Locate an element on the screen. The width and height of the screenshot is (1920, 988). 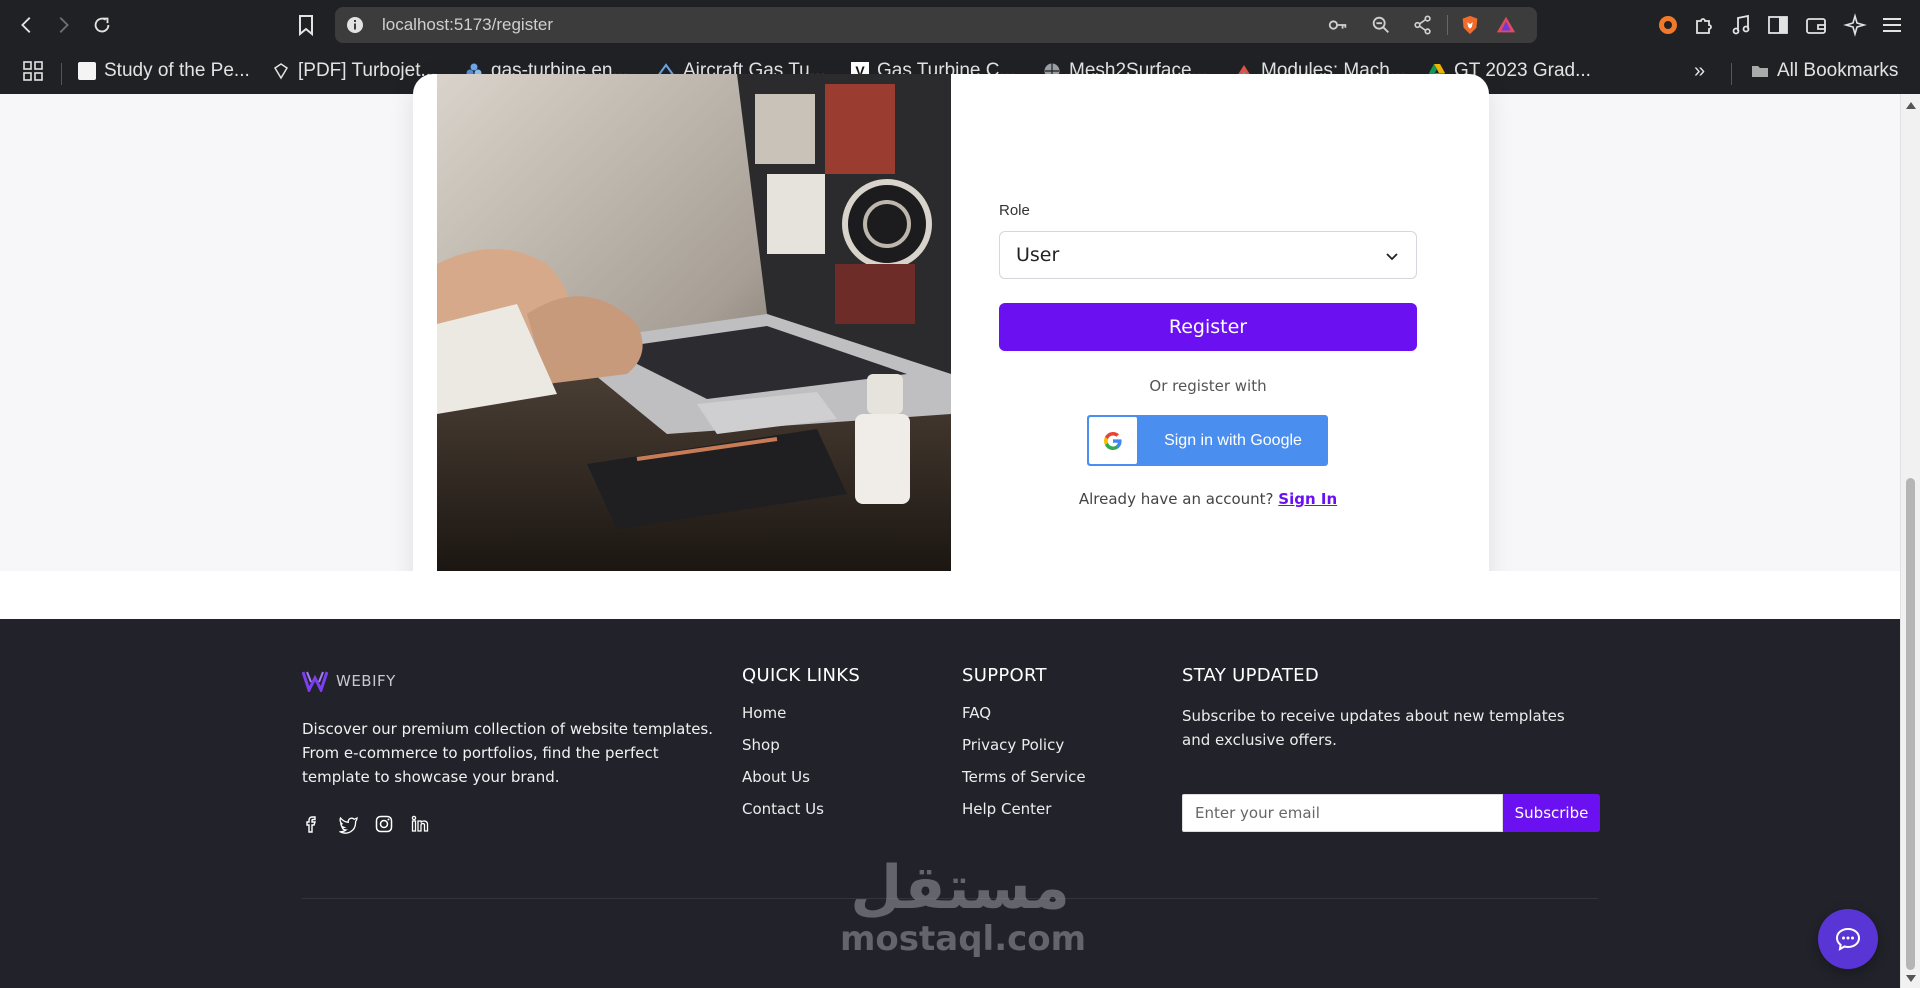
google-logo-icon is located at coordinates (1113, 440).